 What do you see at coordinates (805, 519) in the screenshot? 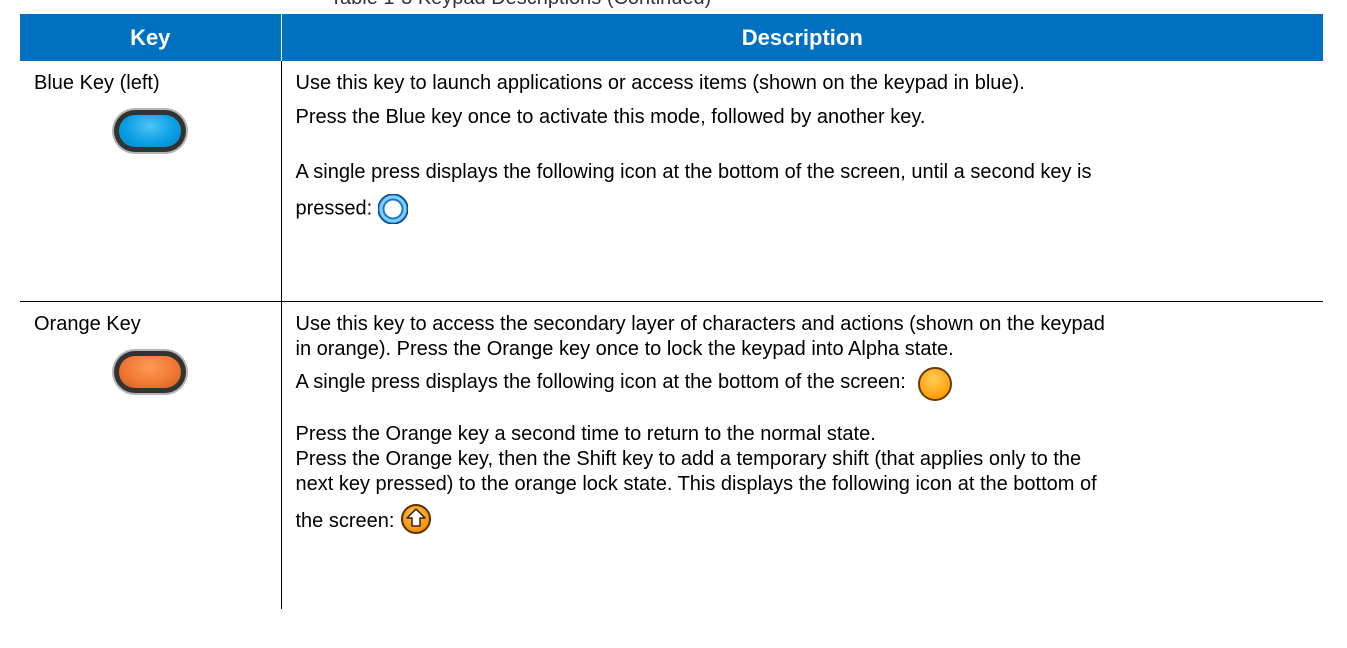
I see `description-line-with-icon: the screen:` at bounding box center [805, 519].